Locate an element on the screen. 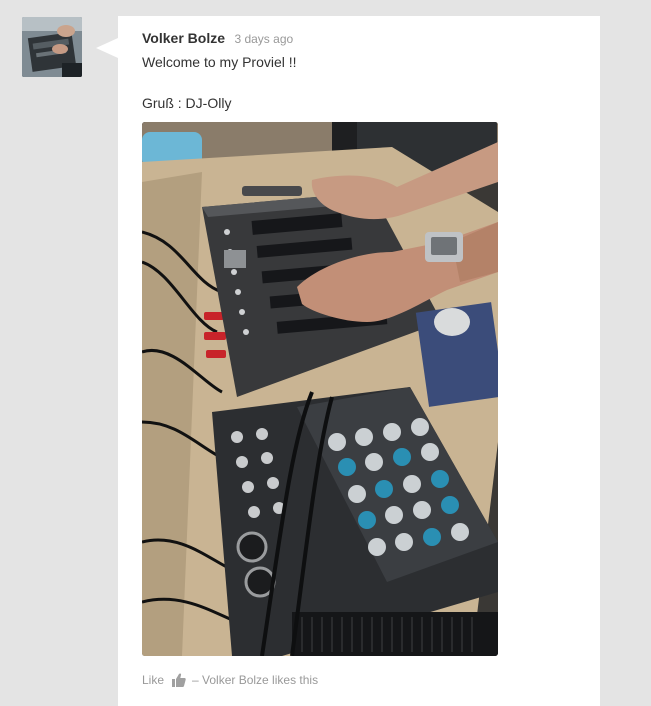 This screenshot has height=706, width=651. thumbs-up-icon is located at coordinates (179, 680).